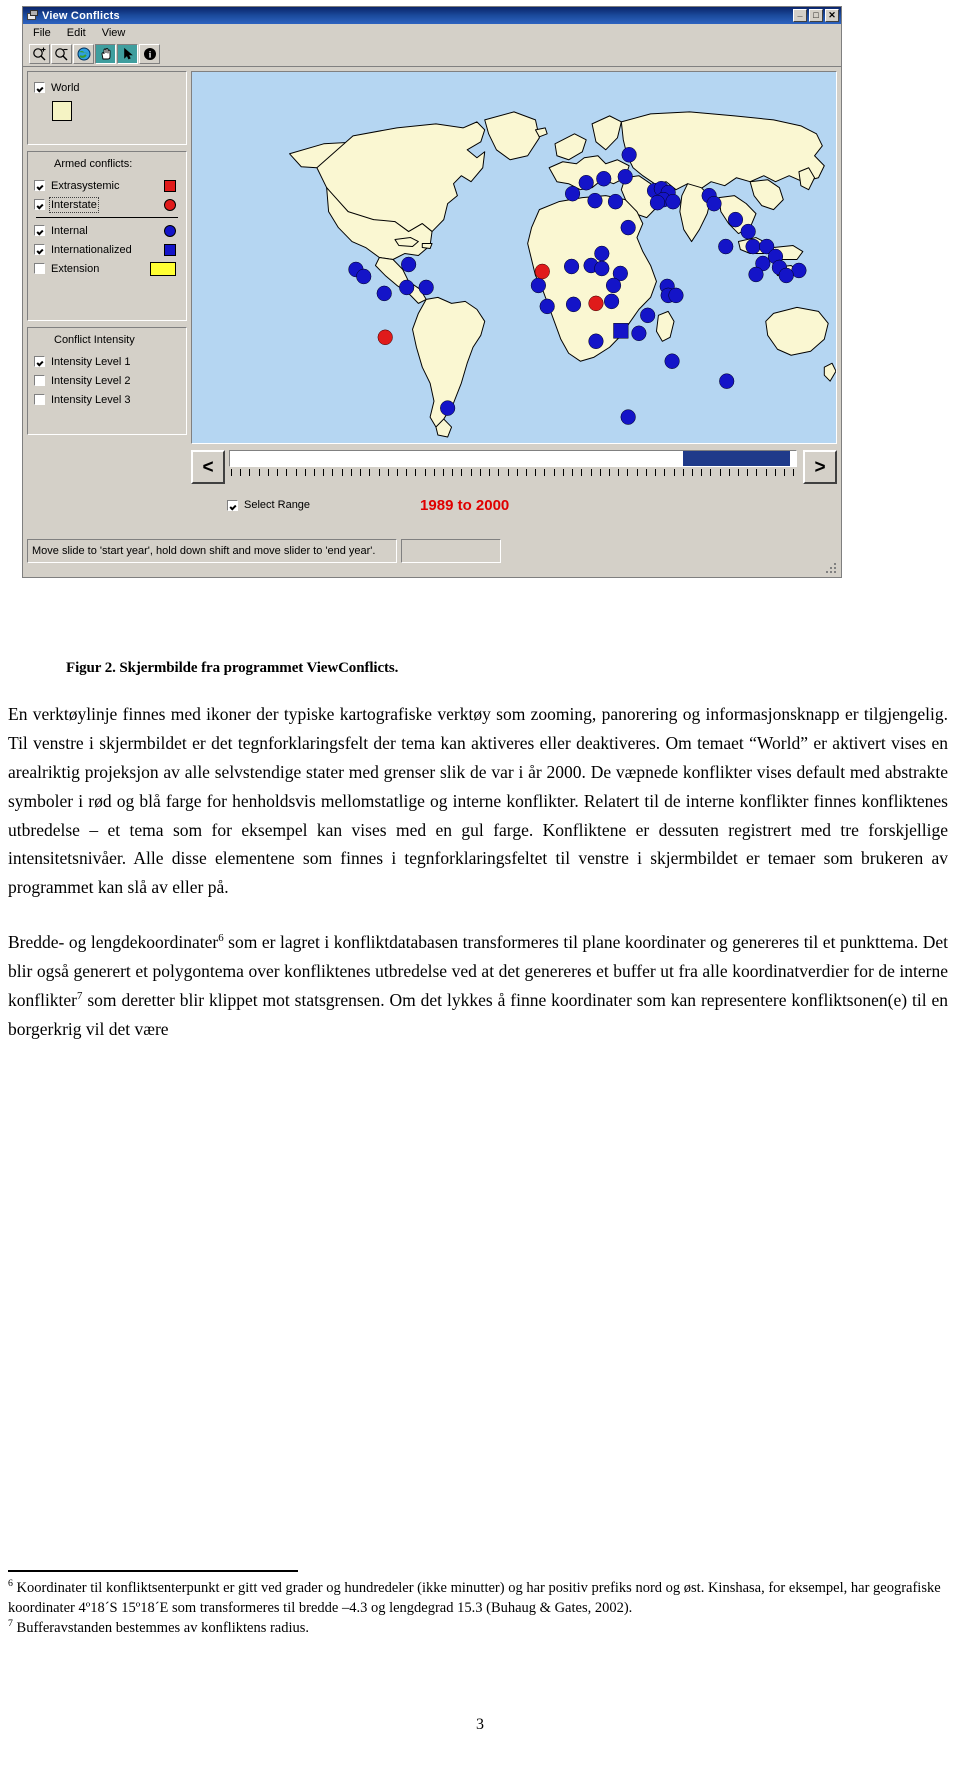 This screenshot has width=960, height=1766. I want to click on world-color-swatch, so click(62, 111).